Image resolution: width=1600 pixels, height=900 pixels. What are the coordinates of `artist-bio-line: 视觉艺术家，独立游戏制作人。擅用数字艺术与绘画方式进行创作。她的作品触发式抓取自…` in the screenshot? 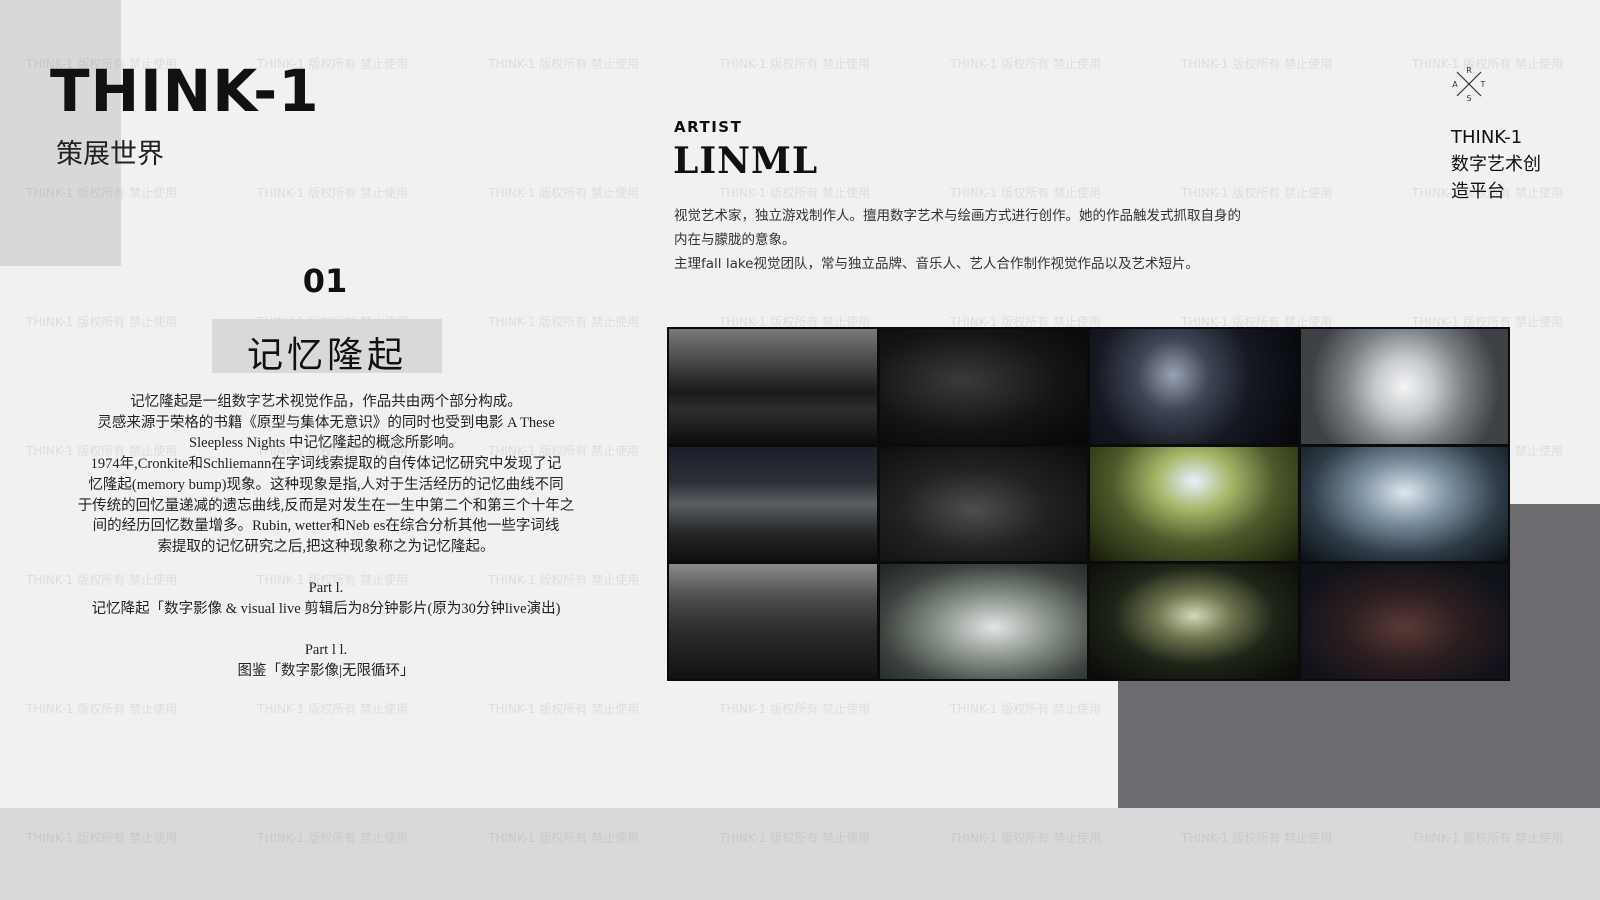 It's located at (957, 216).